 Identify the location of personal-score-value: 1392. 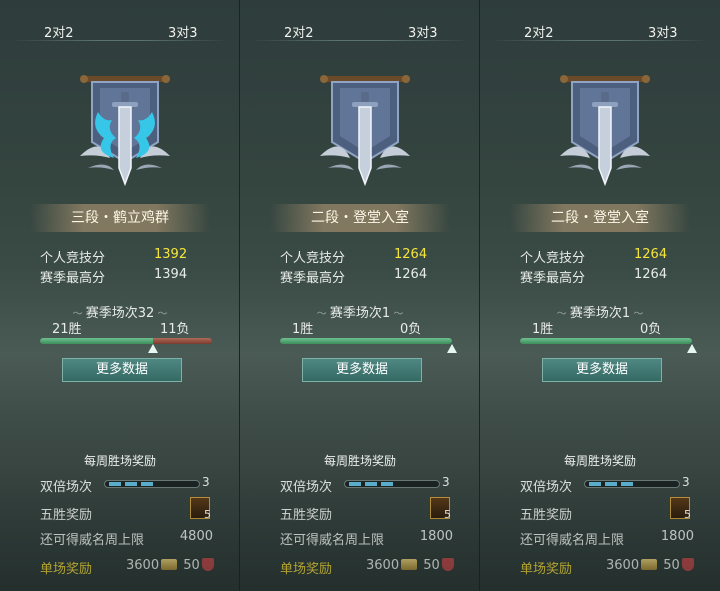
(171, 254).